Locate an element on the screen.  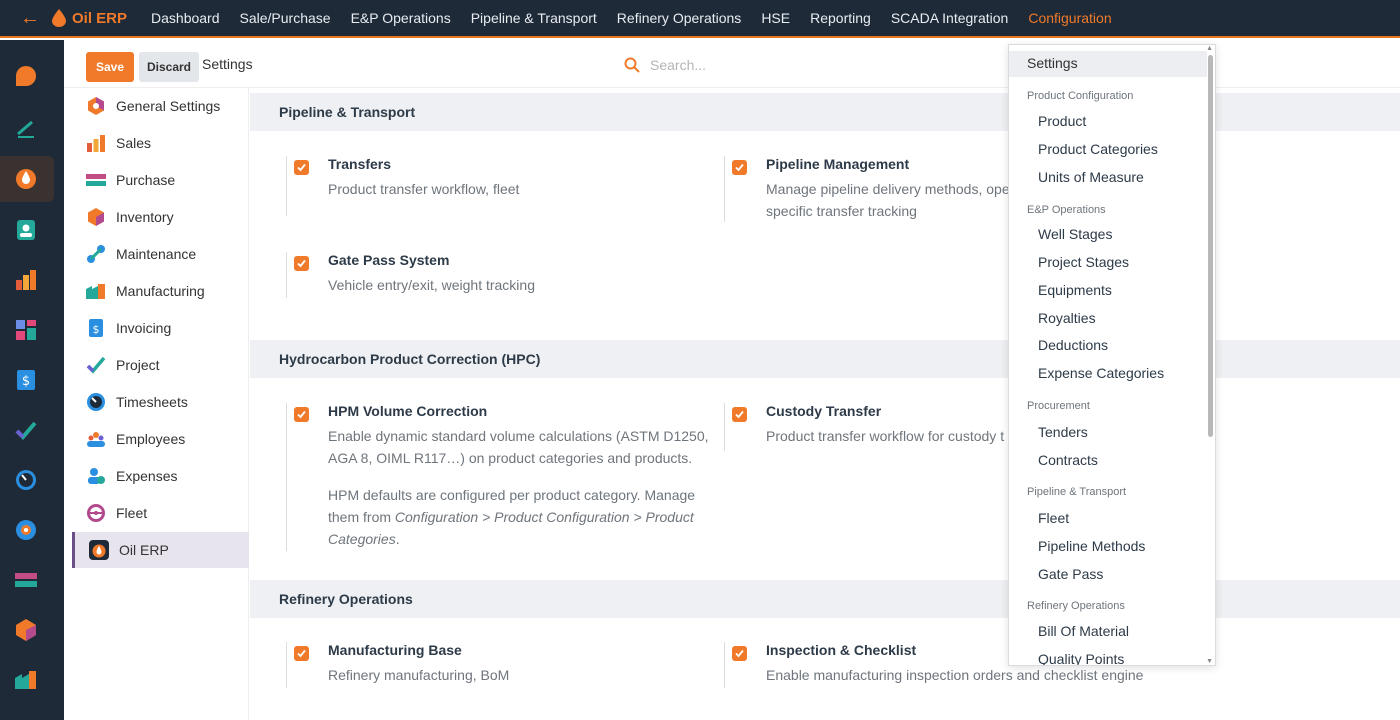
sidebar-item-inventory: Inventory is located at coordinates (160, 217).